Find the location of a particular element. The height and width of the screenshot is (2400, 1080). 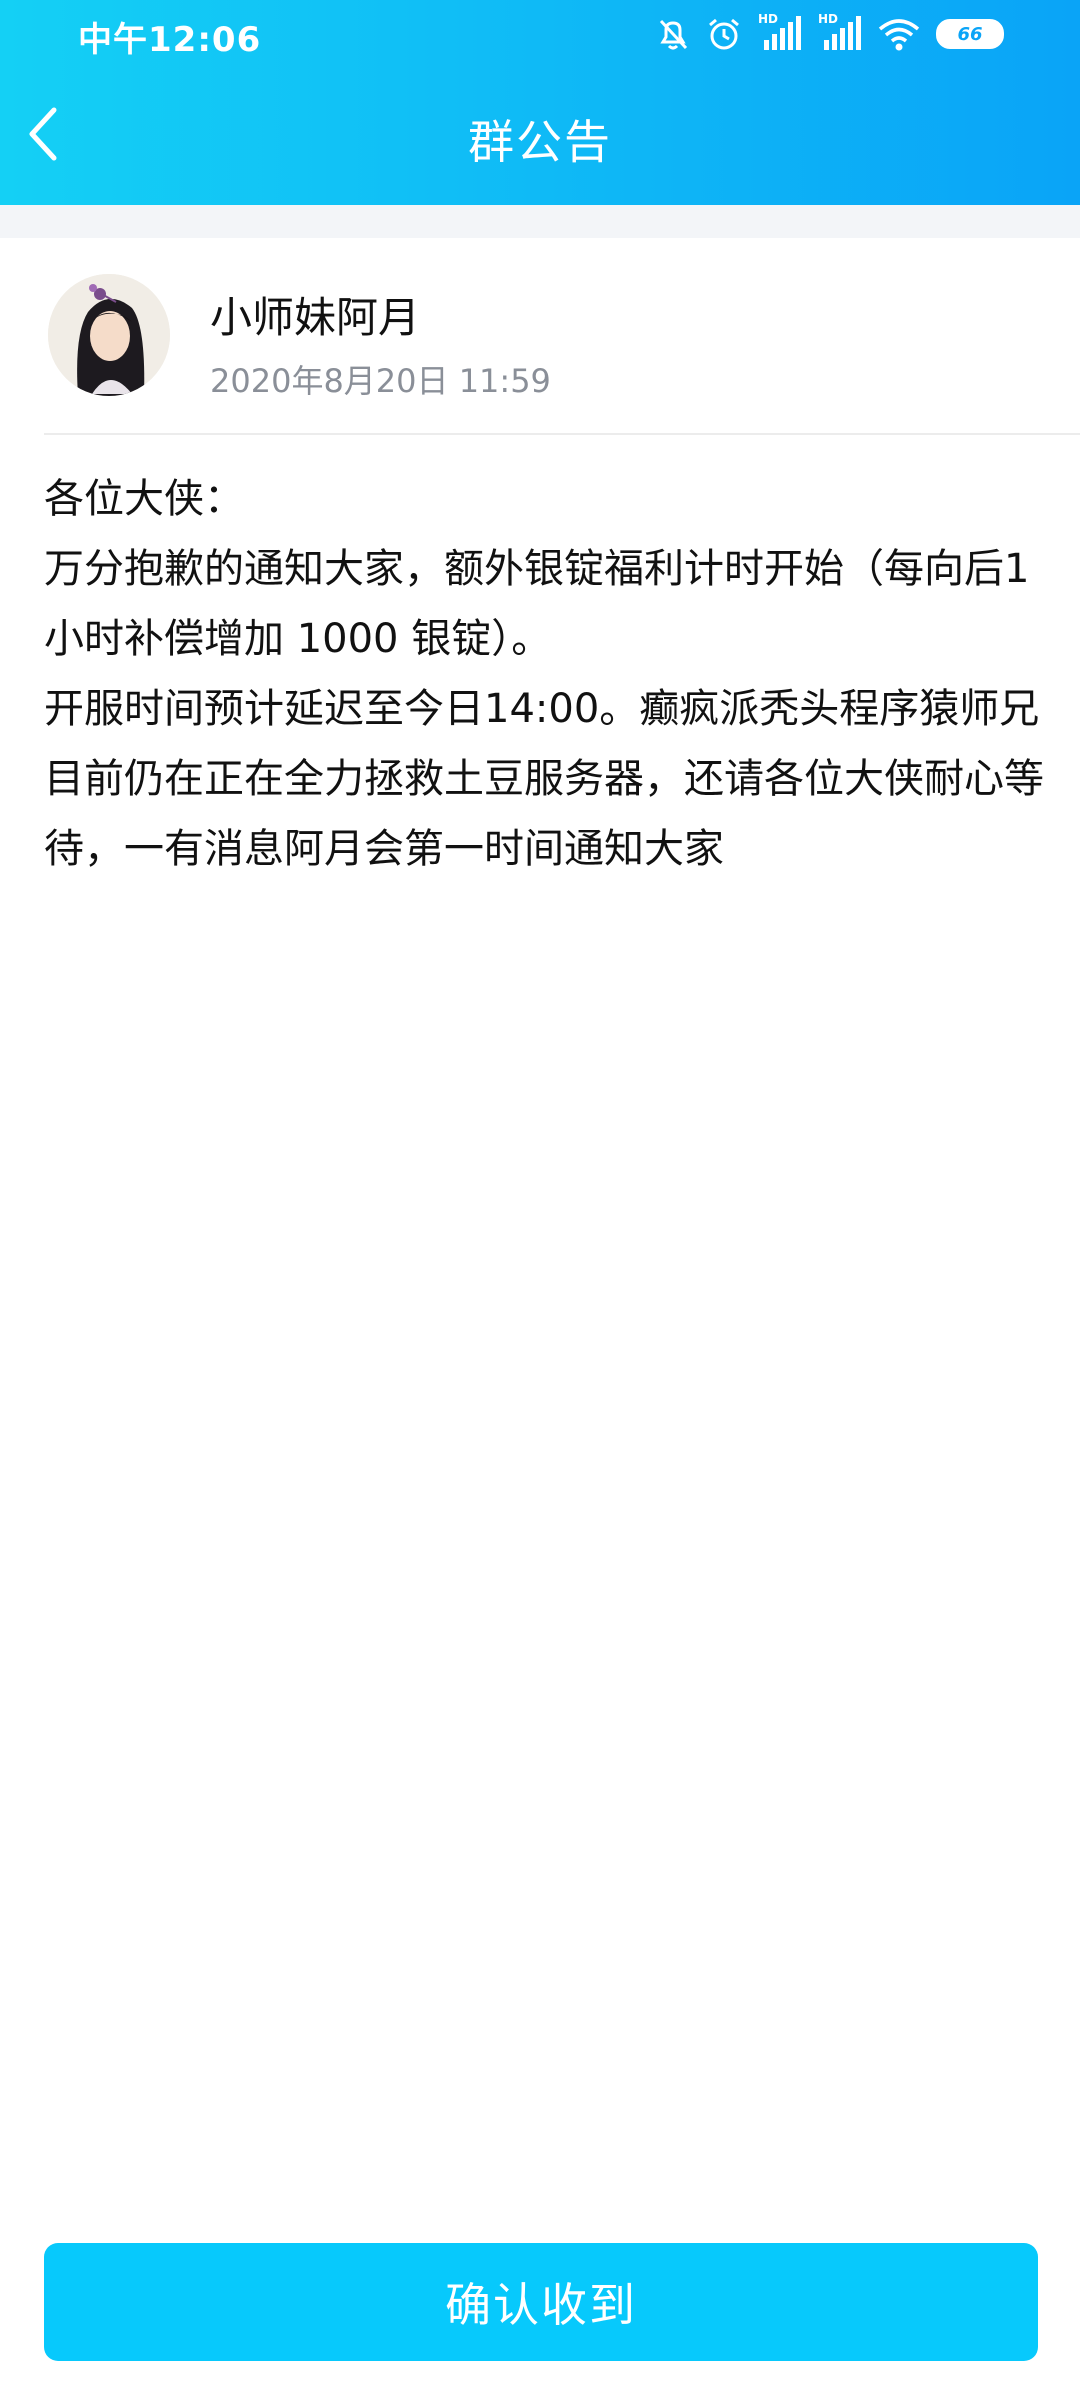

wifi-icon is located at coordinates (899, 35).